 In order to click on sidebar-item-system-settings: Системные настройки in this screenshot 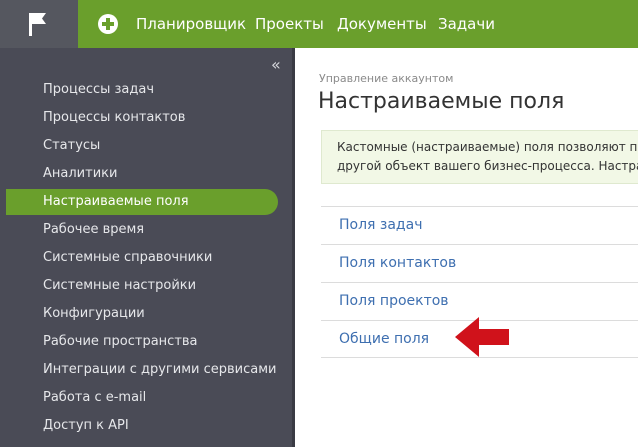, I will do `click(142, 286)`.